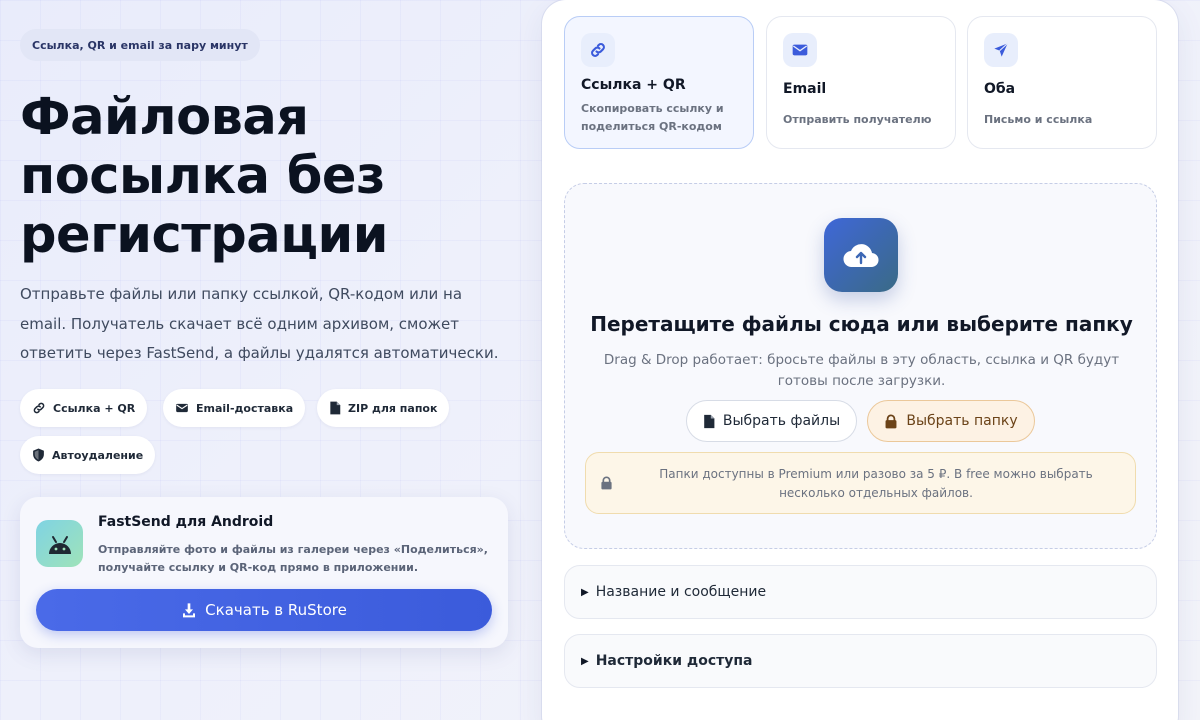 This screenshot has width=1200, height=720. Describe the element at coordinates (860, 661) in the screenshot. I see `section-access-settings: ▶ Настройки доступа` at that location.